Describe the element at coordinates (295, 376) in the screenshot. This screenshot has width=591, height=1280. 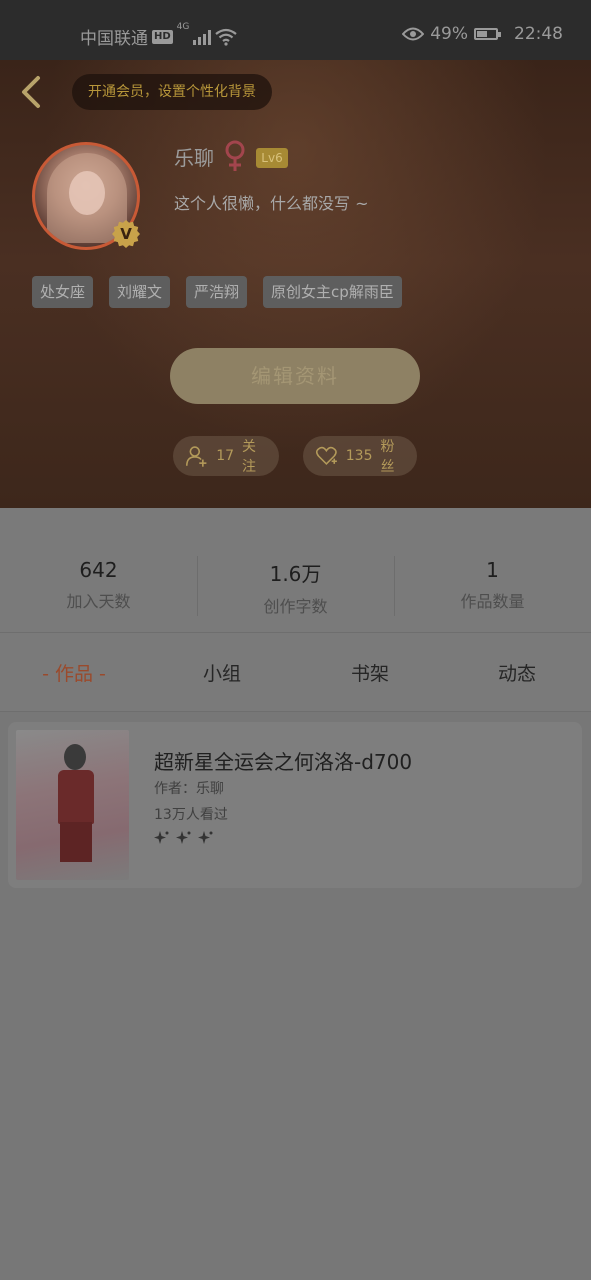
I see `edit-profile-button: 编辑资料` at that location.